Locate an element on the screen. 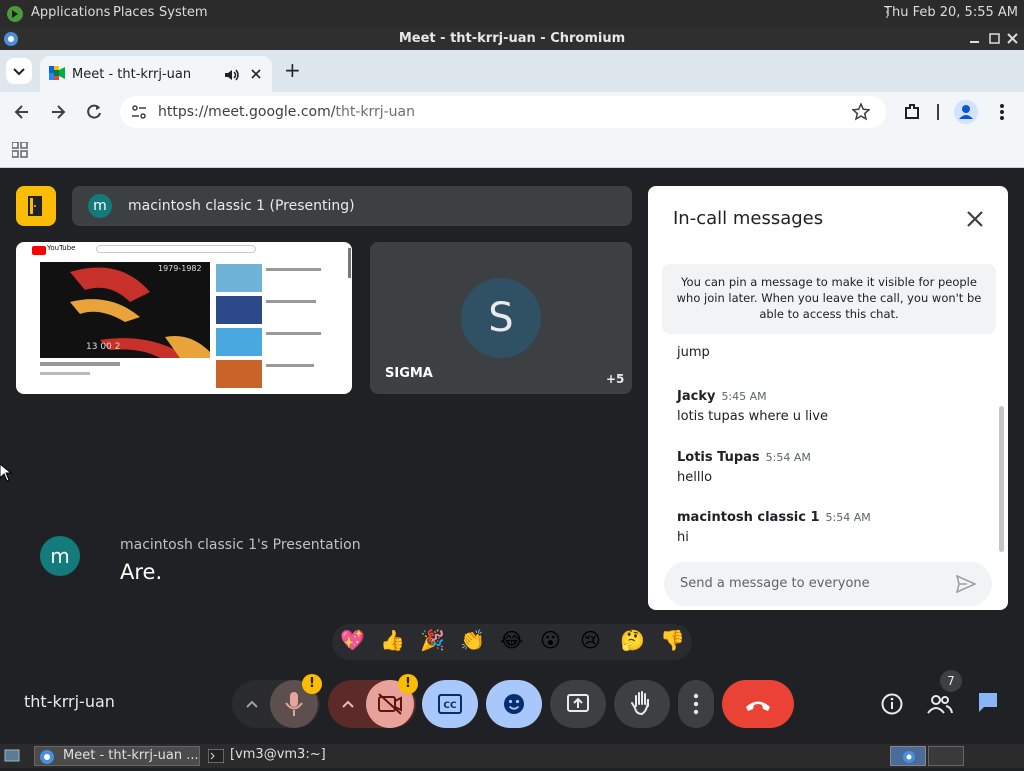 The width and height of the screenshot is (1024, 771). thumb-video: 1979-1982 13 00 2 is located at coordinates (125, 310).